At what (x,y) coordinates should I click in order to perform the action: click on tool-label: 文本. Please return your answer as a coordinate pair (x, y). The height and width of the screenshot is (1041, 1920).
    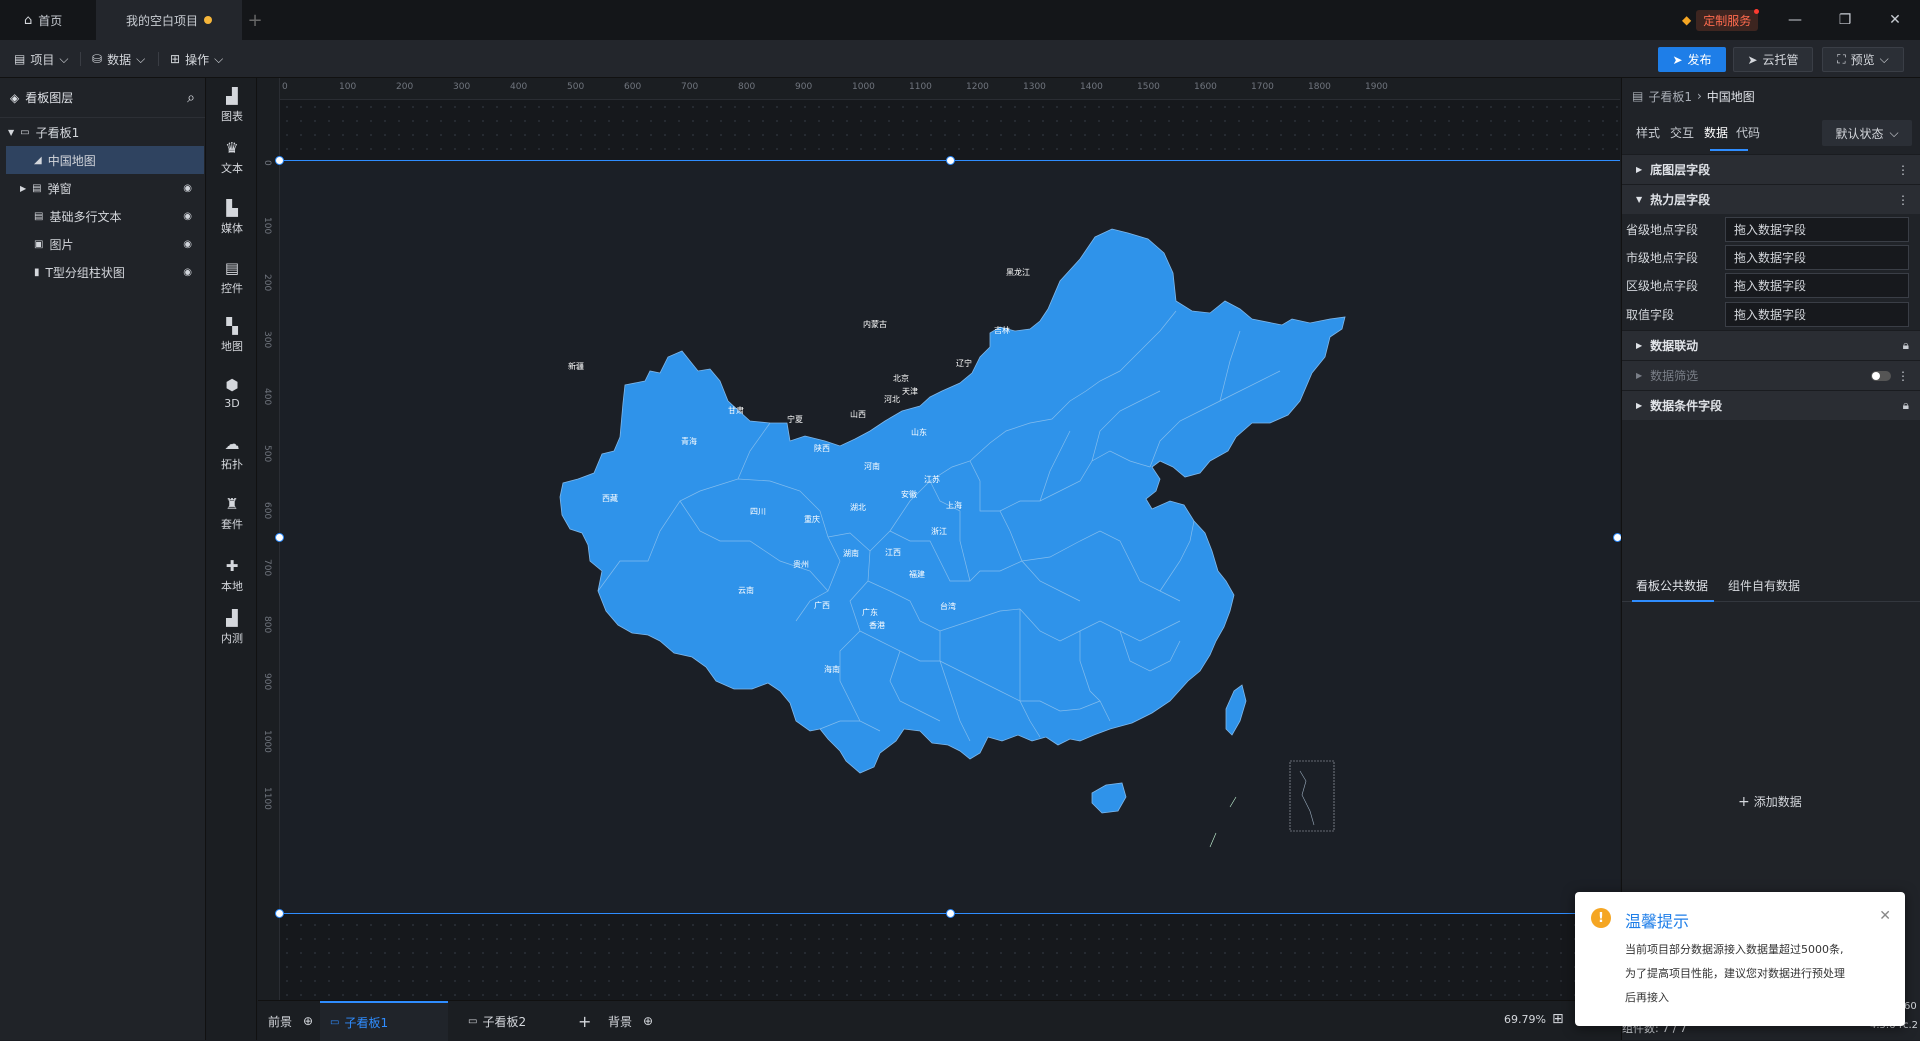
    Looking at the image, I should click on (232, 168).